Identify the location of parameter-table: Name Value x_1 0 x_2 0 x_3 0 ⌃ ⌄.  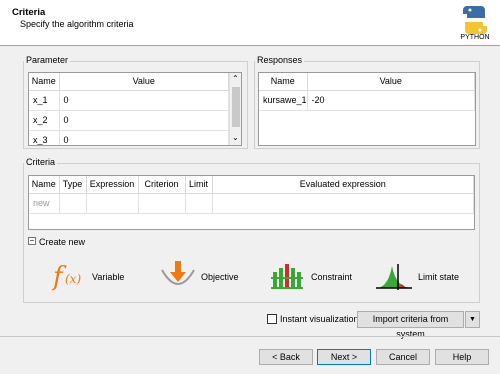
(135, 109).